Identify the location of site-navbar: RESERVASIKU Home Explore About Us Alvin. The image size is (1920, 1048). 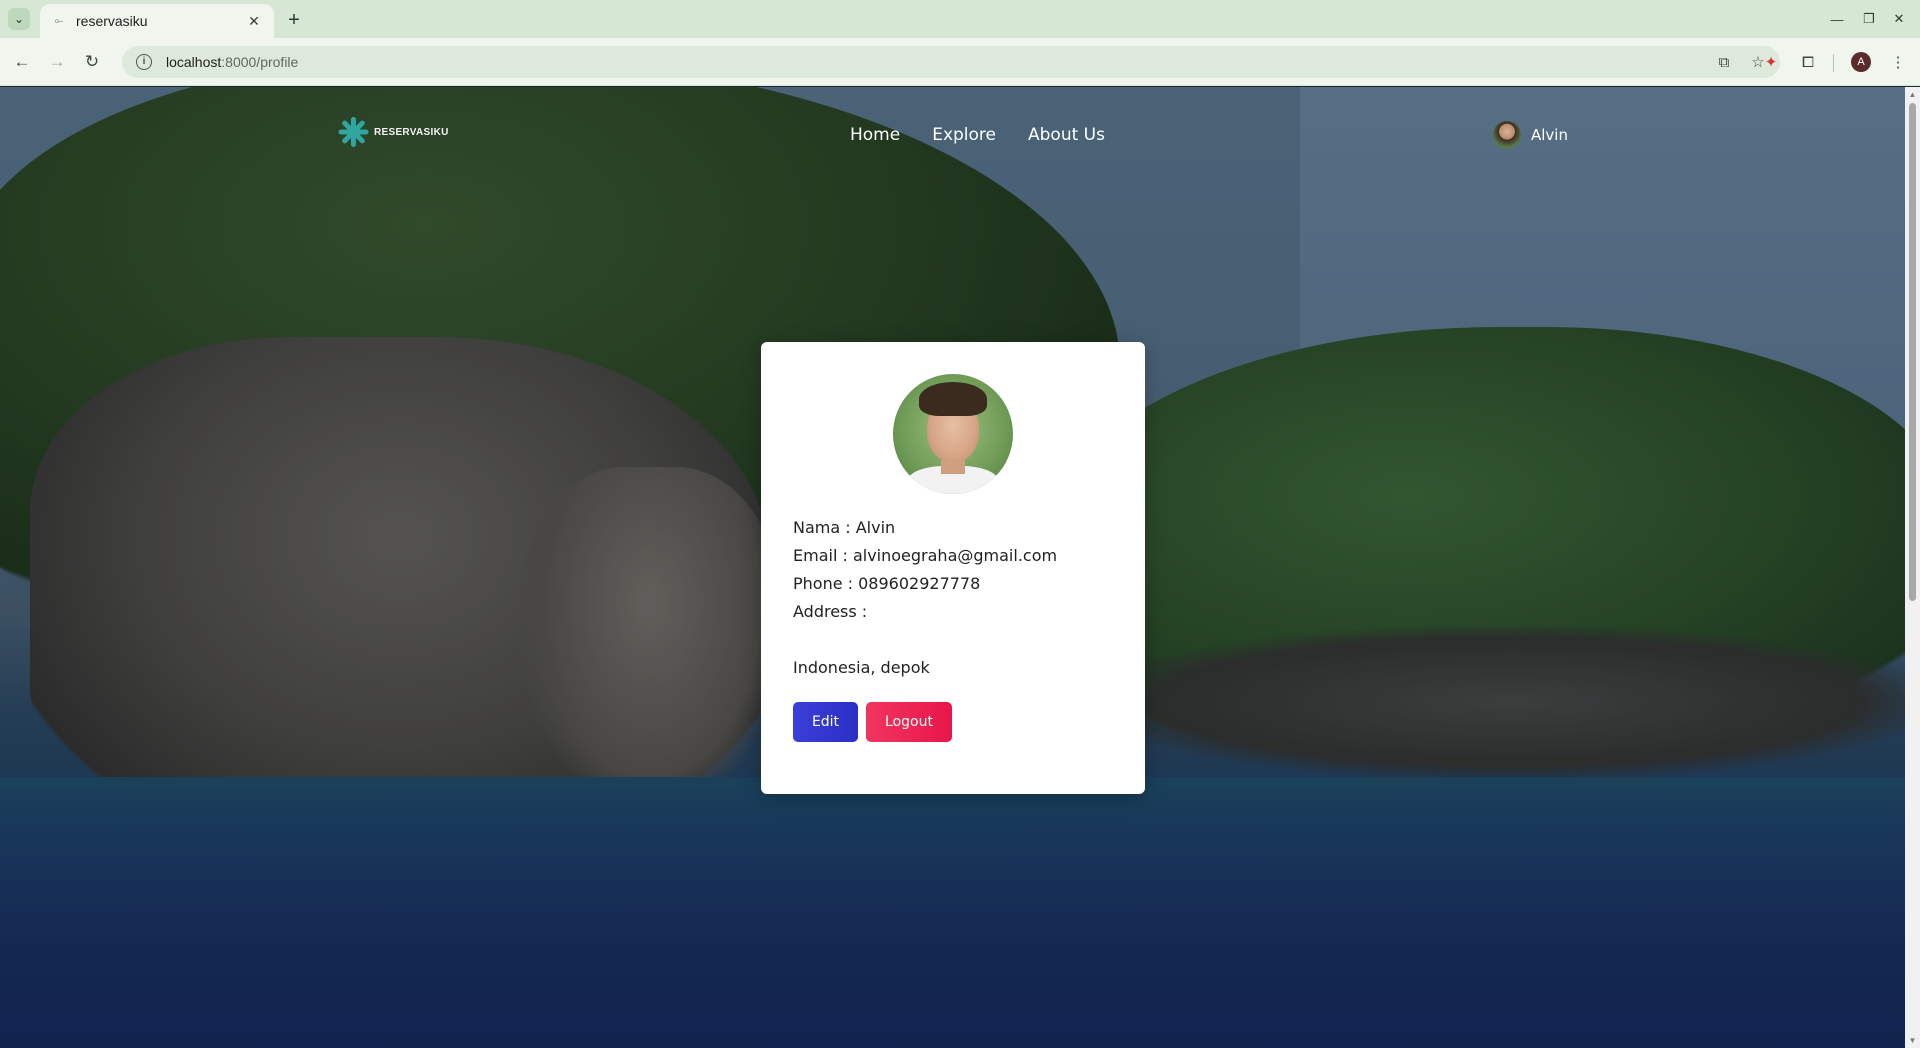
(952, 137).